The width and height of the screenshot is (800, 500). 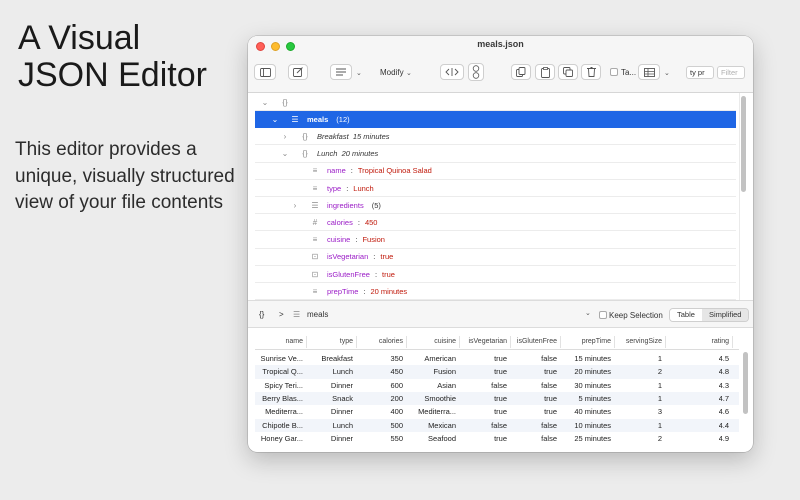 I want to click on tree-row: ⌄ {}, so click(x=495, y=102).